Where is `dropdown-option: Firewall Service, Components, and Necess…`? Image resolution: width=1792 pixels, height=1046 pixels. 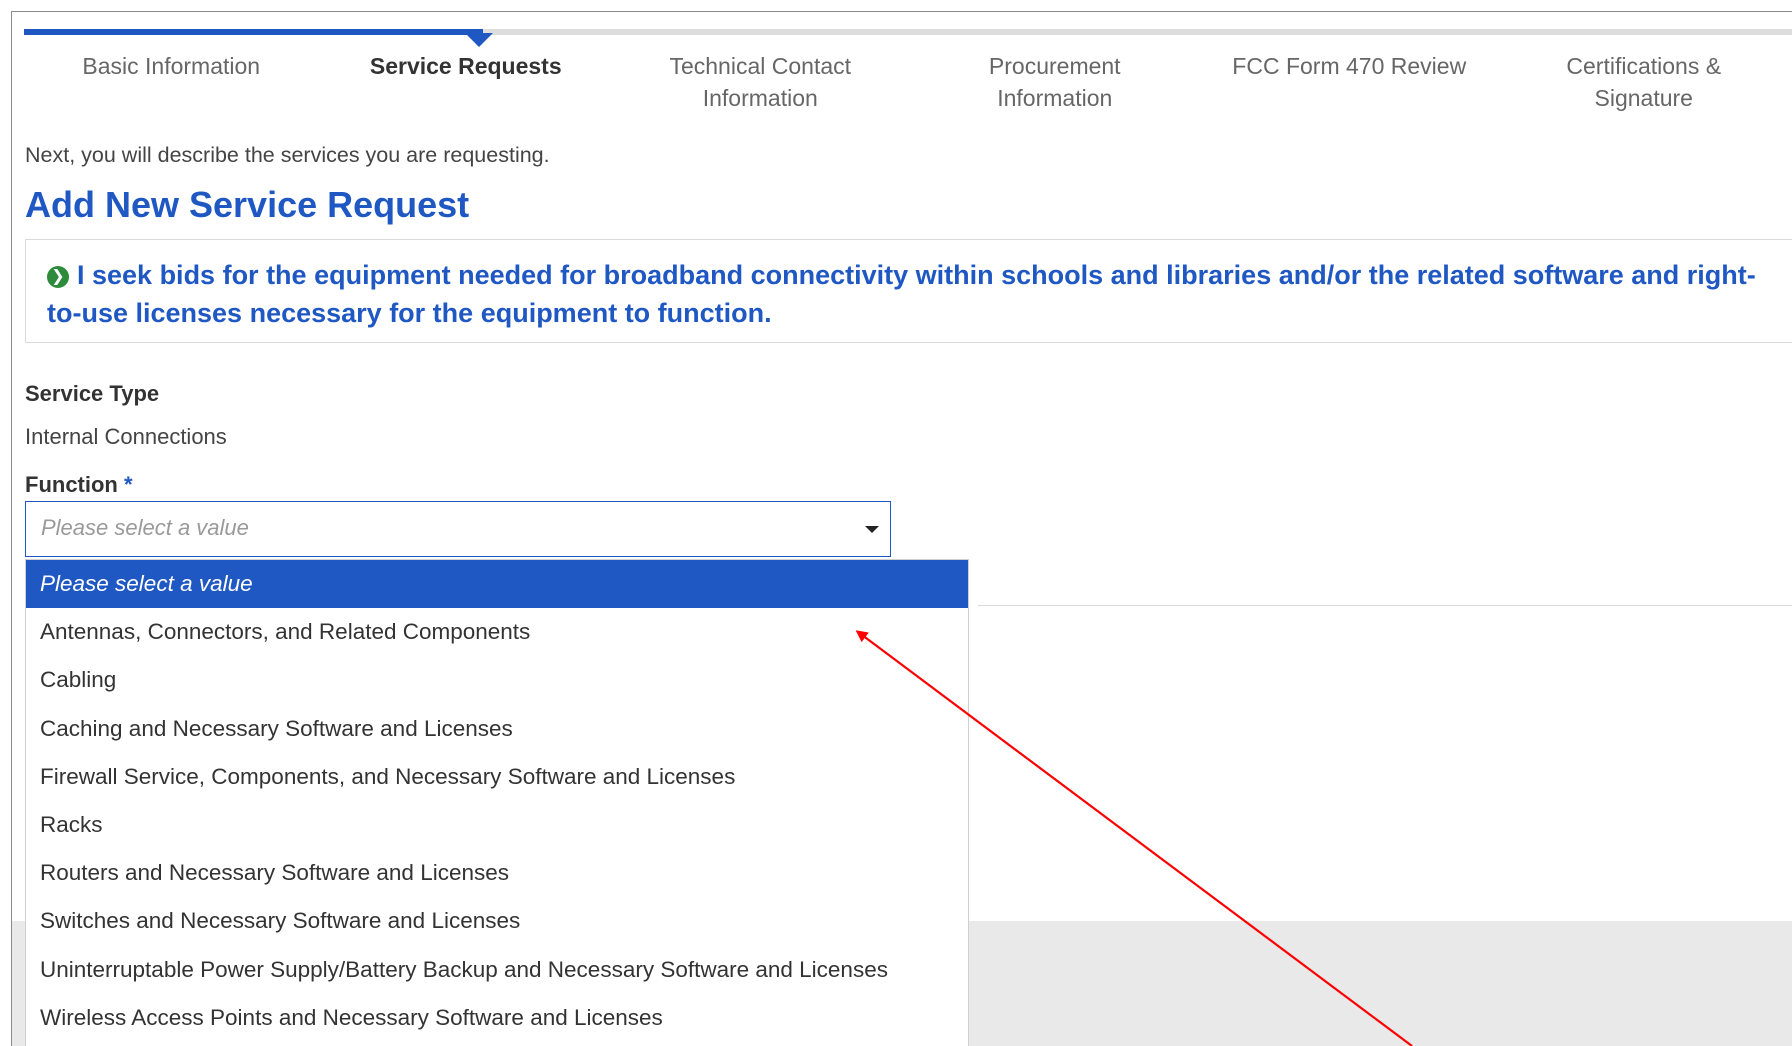
dropdown-option: Firewall Service, Components, and Necess… is located at coordinates (497, 777).